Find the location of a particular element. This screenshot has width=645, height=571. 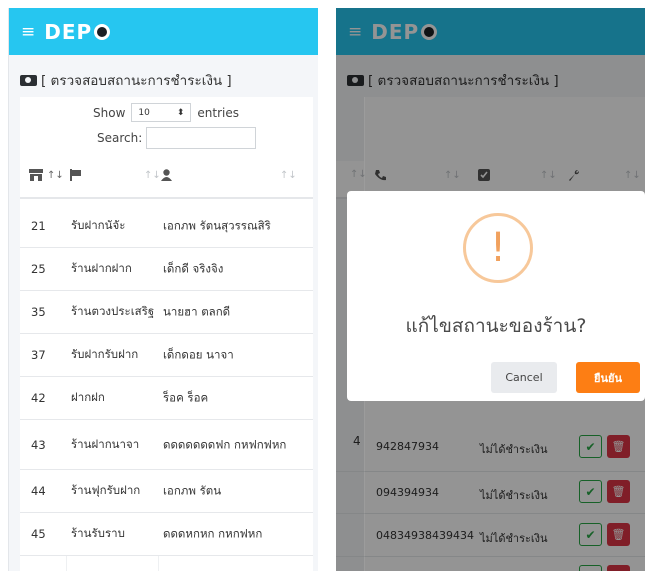

table-row: 21 รับฝากนัจัะ เอกภพ รัตนสุวรรณสิริ is located at coordinates (166, 226).